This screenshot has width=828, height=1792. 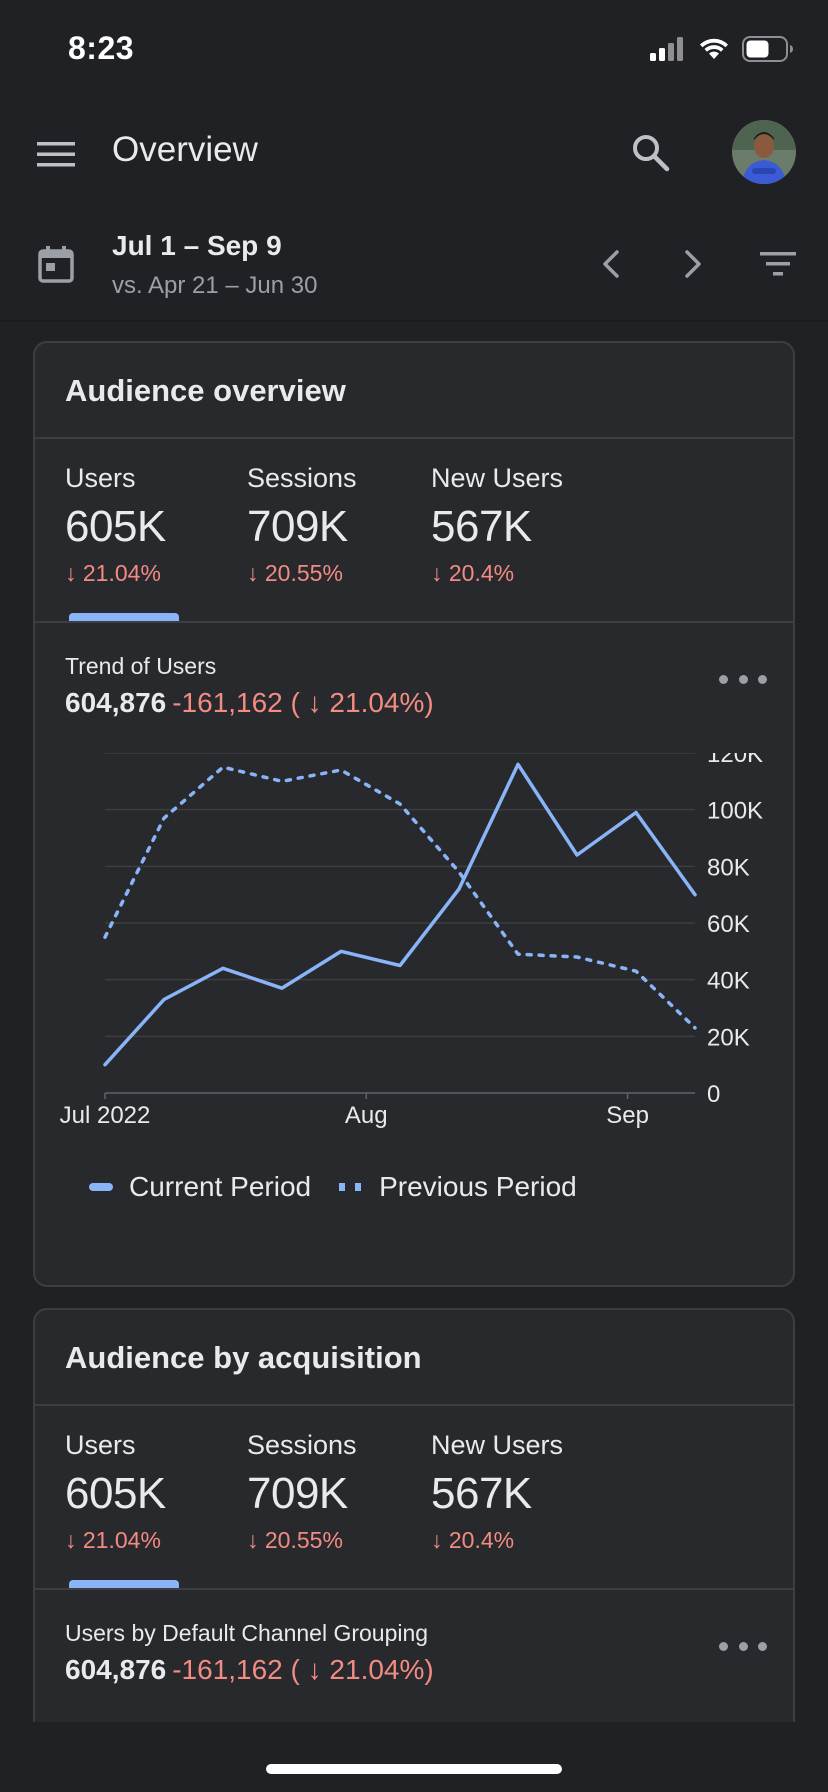 What do you see at coordinates (666, 49) in the screenshot?
I see `cellular-signal-icon` at bounding box center [666, 49].